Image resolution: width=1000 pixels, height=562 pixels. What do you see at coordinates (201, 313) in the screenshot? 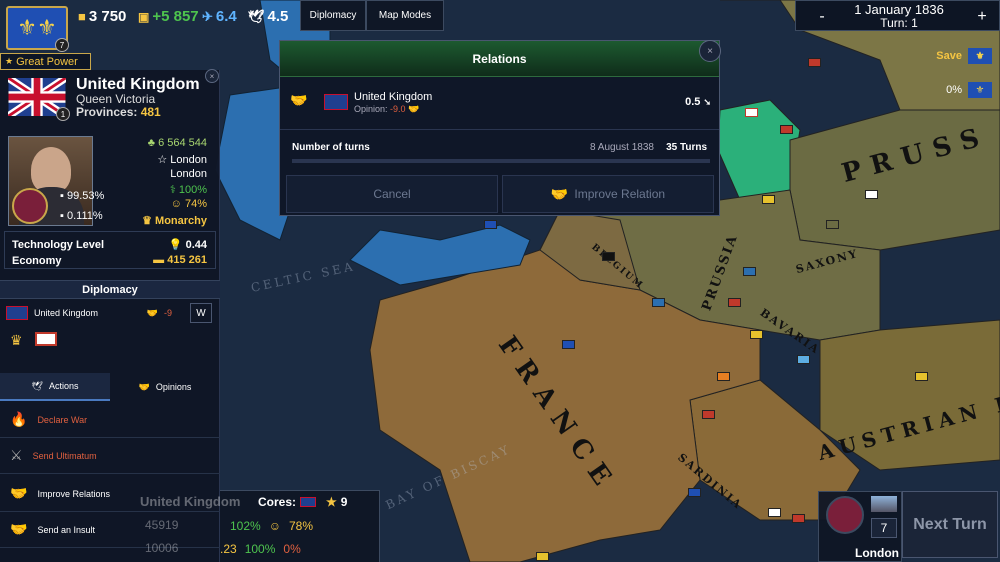
I see `alliance-icon: W` at bounding box center [201, 313].